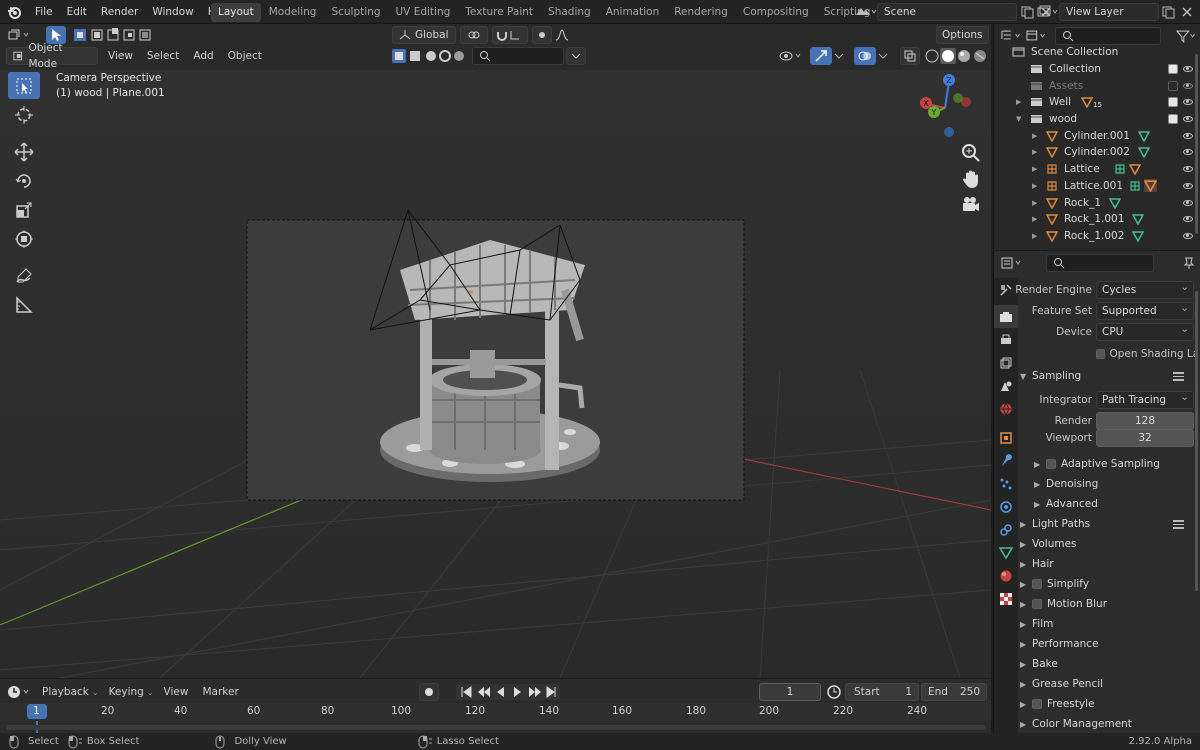 This screenshot has width=1200, height=750. I want to click on proportional-edit-button, so click(542, 35).